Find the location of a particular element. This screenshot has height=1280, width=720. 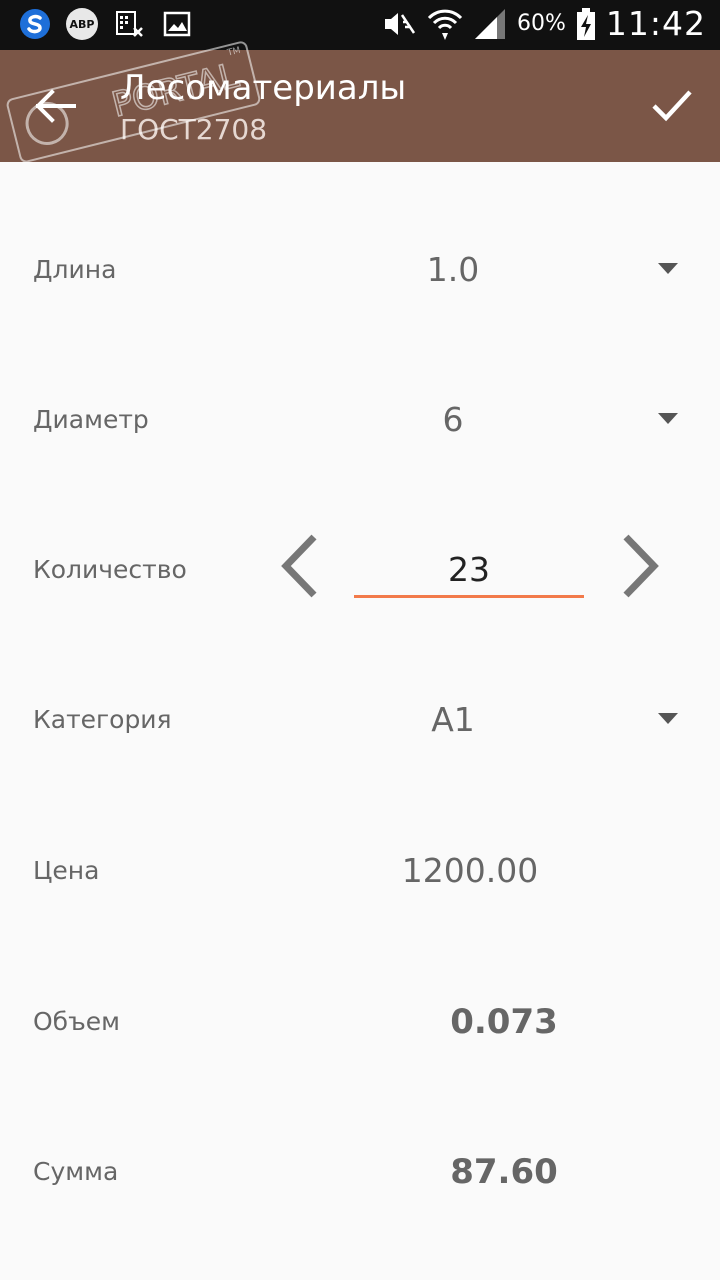

length-spinner: 1.0 is located at coordinates (495, 270).